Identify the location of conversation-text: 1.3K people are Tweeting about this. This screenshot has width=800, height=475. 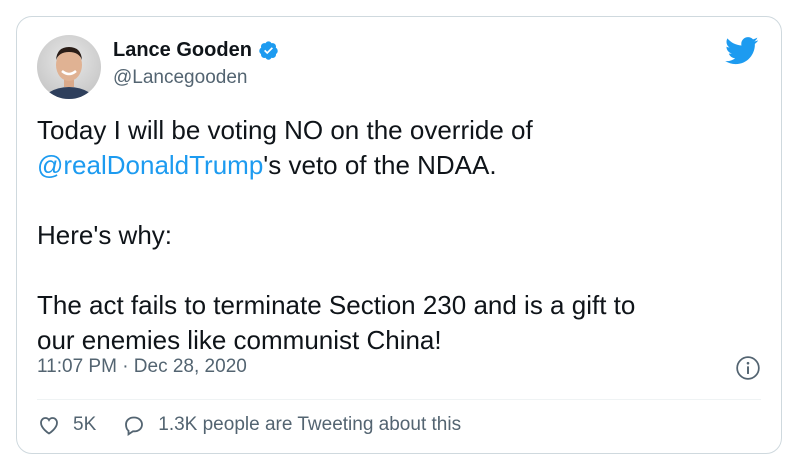
(310, 424).